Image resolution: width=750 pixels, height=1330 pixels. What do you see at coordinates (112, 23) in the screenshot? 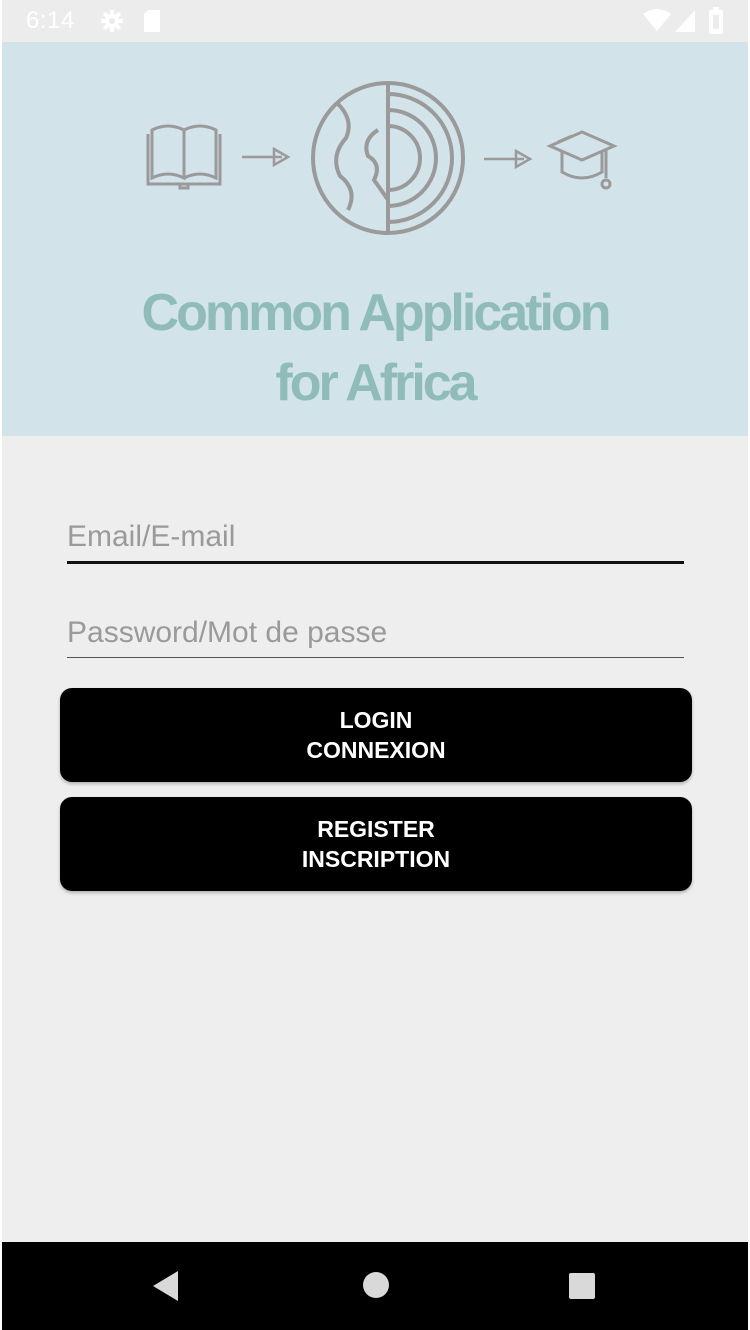
I see `gear-icon` at bounding box center [112, 23].